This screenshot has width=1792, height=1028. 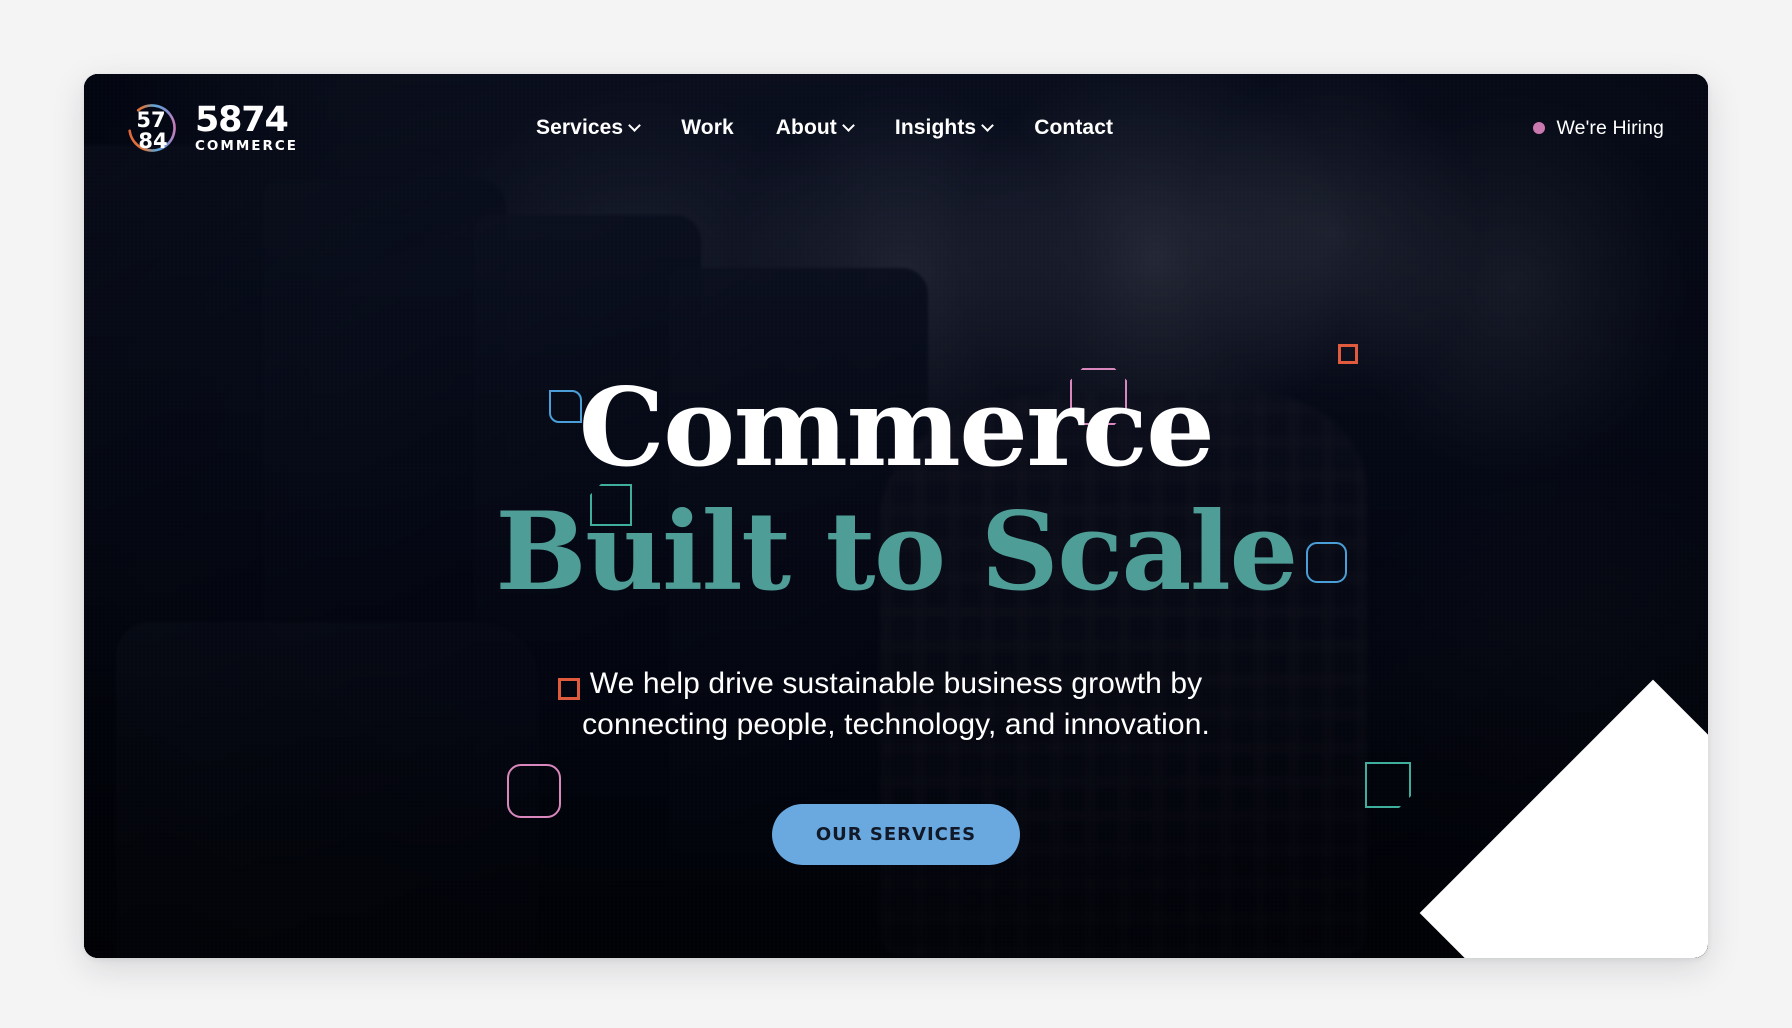 I want to click on logo-wordmark: 5874 COMMERCE, so click(x=246, y=126).